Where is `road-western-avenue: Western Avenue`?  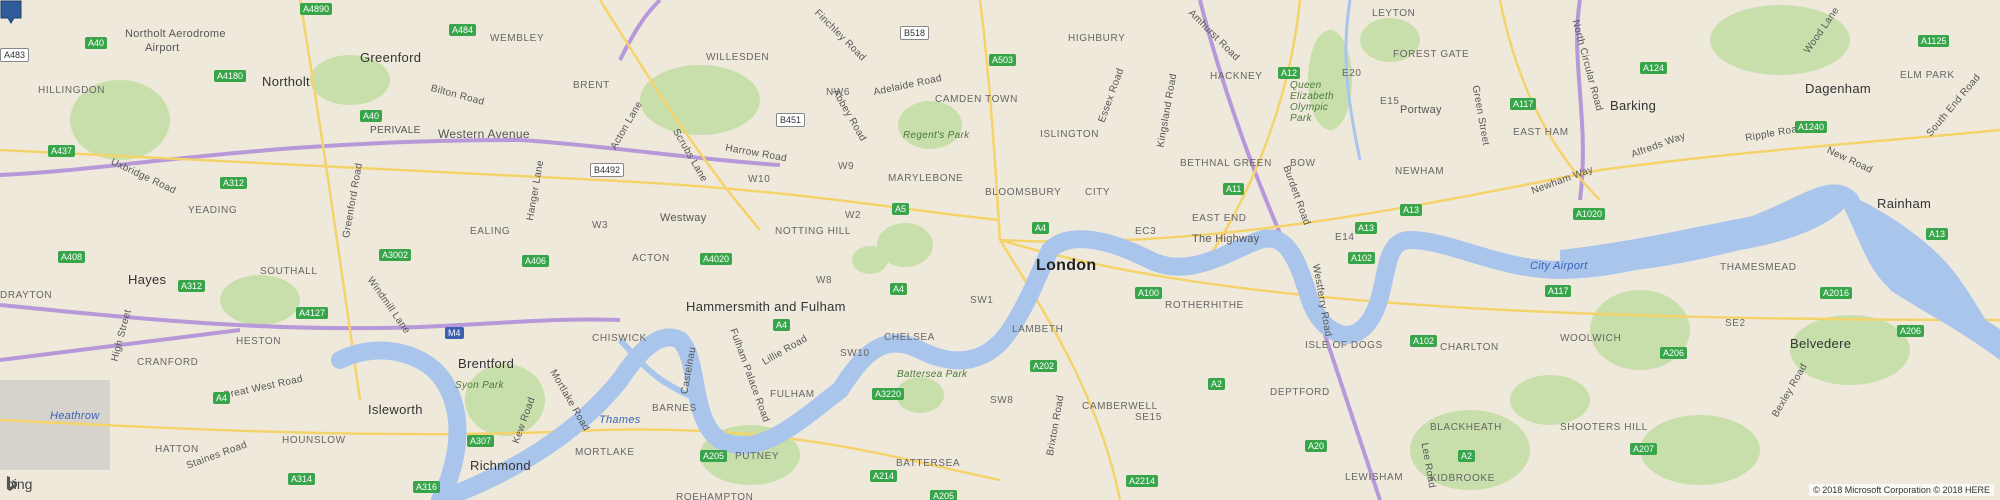
road-western-avenue: Western Avenue is located at coordinates (484, 134).